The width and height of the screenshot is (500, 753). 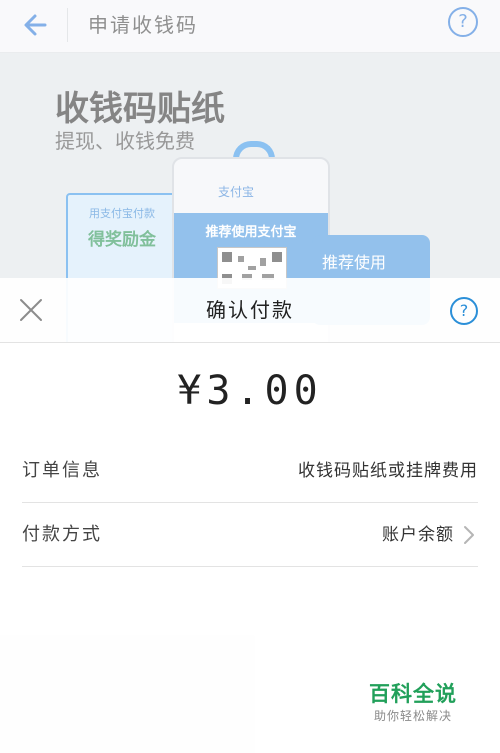 What do you see at coordinates (418, 535) in the screenshot?
I see `payment-method-value: 账户余额` at bounding box center [418, 535].